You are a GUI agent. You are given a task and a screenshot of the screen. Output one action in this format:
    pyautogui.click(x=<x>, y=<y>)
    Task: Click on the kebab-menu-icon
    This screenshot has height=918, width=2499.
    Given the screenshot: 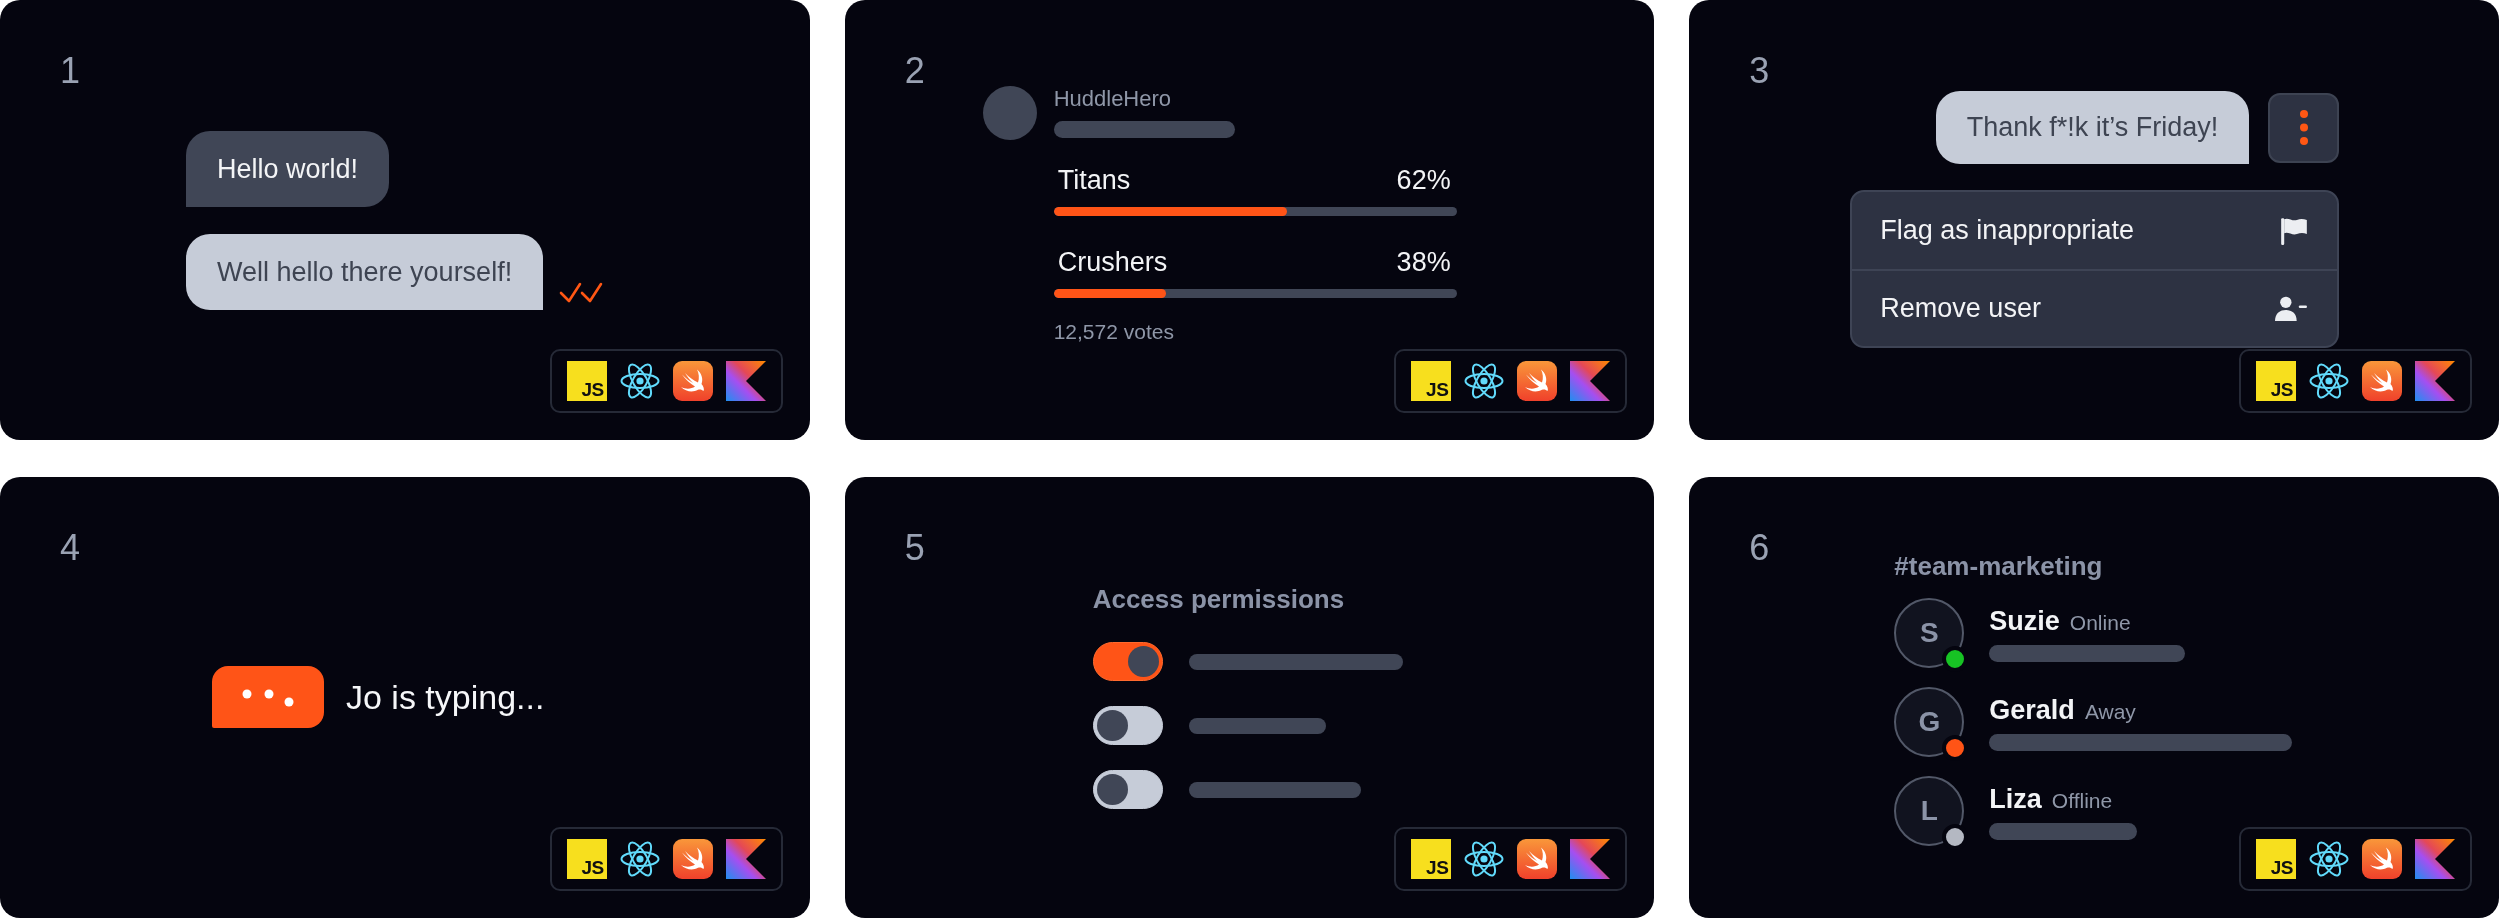 What is the action you would take?
    pyautogui.click(x=2303, y=127)
    